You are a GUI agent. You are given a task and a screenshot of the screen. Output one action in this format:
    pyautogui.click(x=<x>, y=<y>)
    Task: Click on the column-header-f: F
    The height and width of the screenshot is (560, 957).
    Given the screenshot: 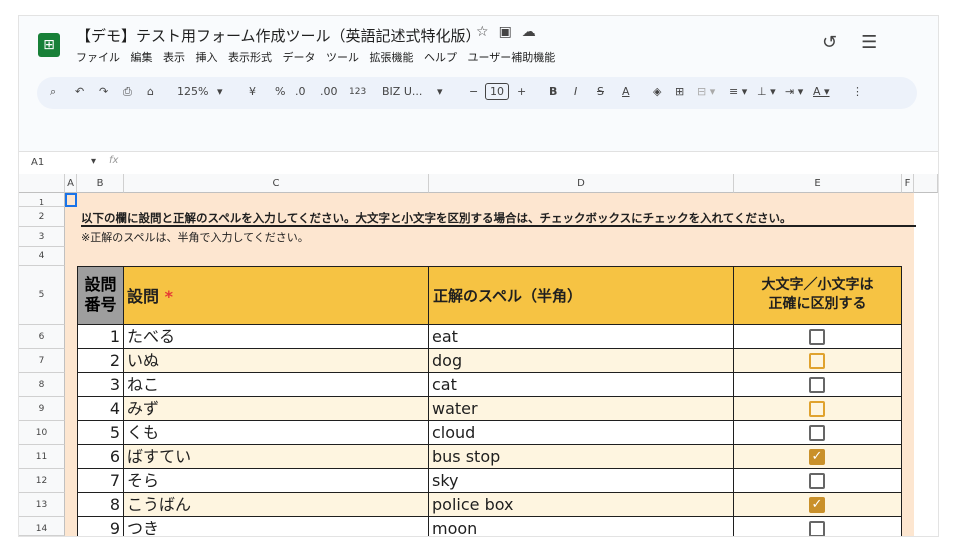 What is the action you would take?
    pyautogui.click(x=908, y=183)
    